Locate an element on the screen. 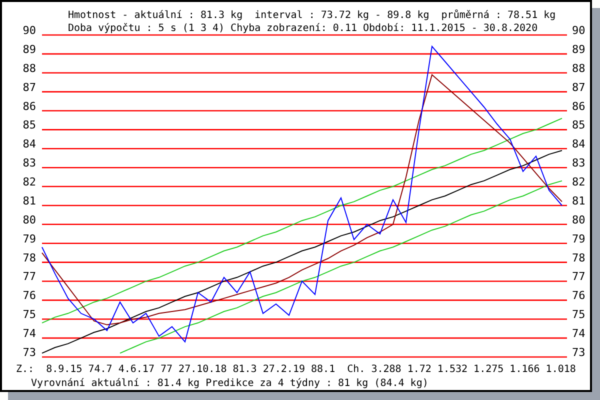 The image size is (600, 400). smoothing-text: Vyrovnání aktuální : 81.4 kg Predikce za 4 týdny : 81 kg (84.4 kg) is located at coordinates (229, 383).